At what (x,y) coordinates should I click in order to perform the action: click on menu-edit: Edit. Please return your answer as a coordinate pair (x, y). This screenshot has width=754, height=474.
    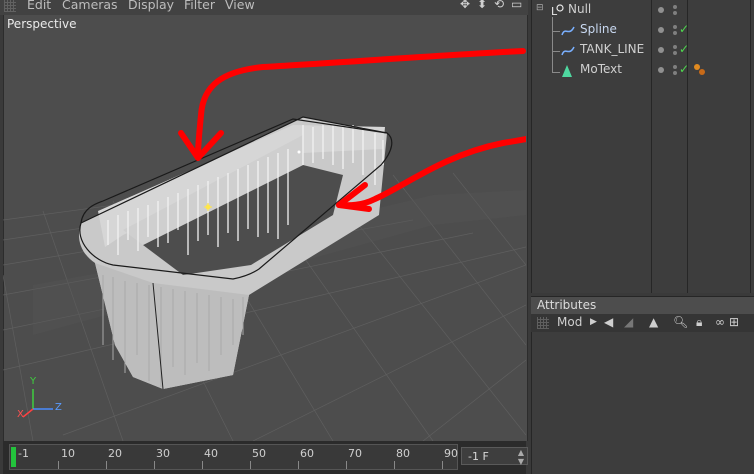
    Looking at the image, I should click on (39, 6).